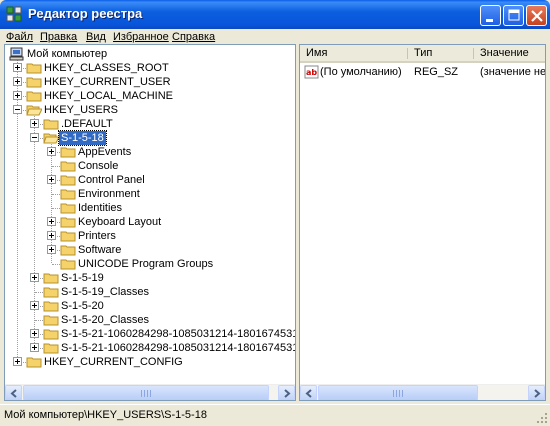 This screenshot has height=426, width=550. I want to click on maximize-button, so click(513, 15).